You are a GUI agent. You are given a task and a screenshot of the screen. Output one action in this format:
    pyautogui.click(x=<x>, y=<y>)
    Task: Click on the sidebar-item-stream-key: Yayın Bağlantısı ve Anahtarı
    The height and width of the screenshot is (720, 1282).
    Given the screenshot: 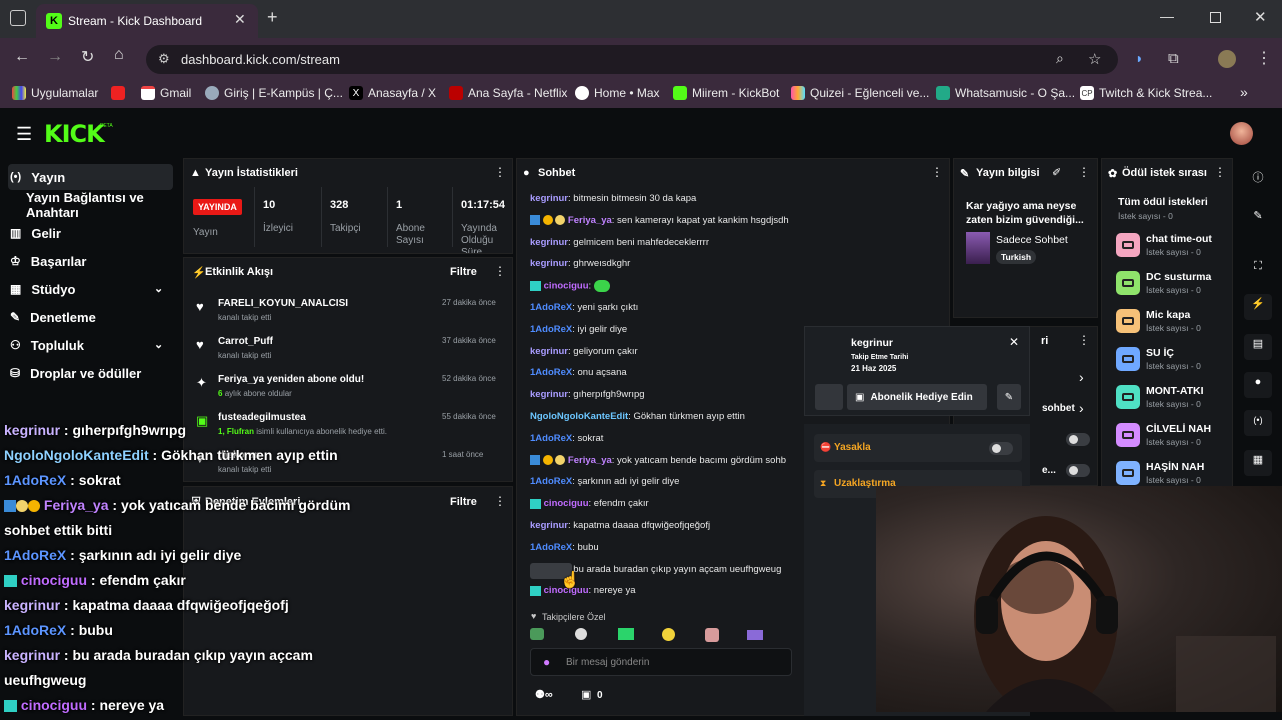 What is the action you would take?
    pyautogui.click(x=104, y=205)
    